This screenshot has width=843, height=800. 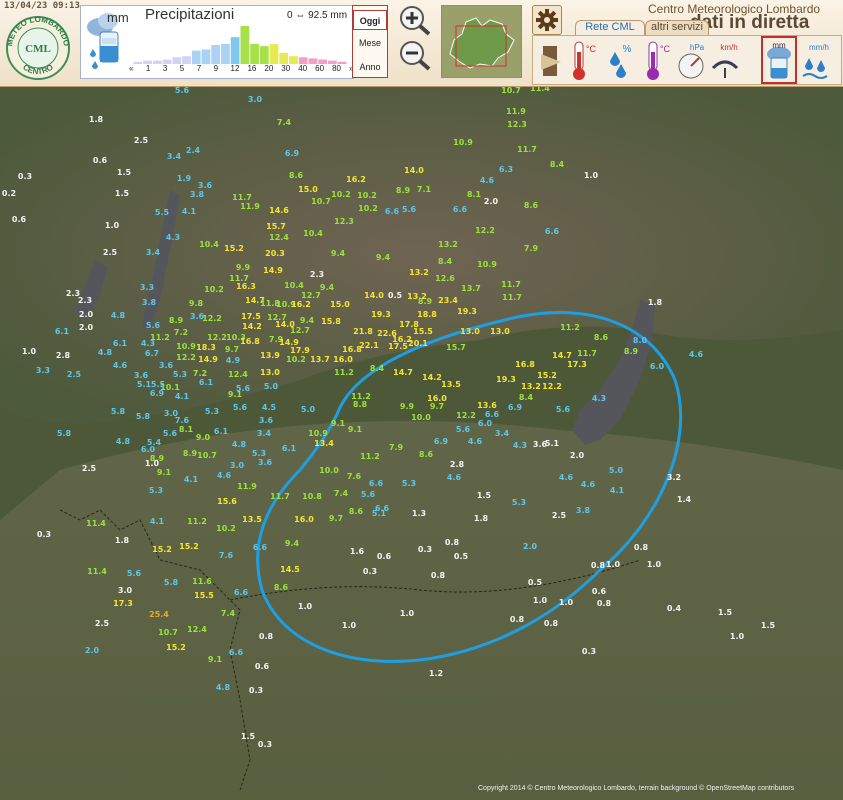 I want to click on station-value: 14.6, so click(x=279, y=210).